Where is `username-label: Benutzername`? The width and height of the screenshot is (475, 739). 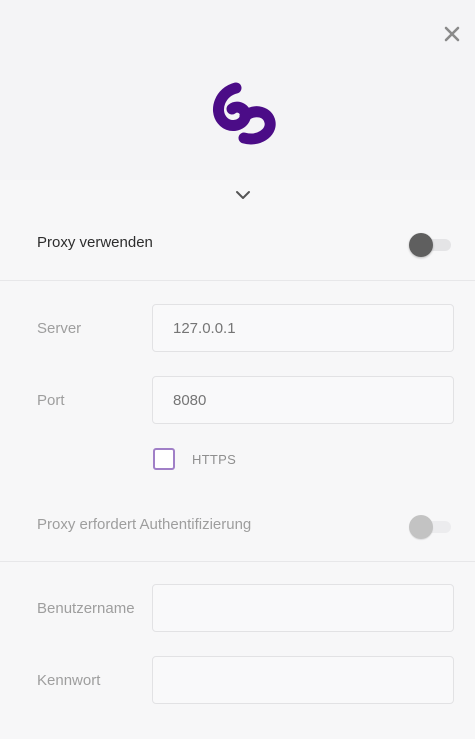
username-label: Benutzername is located at coordinates (86, 608).